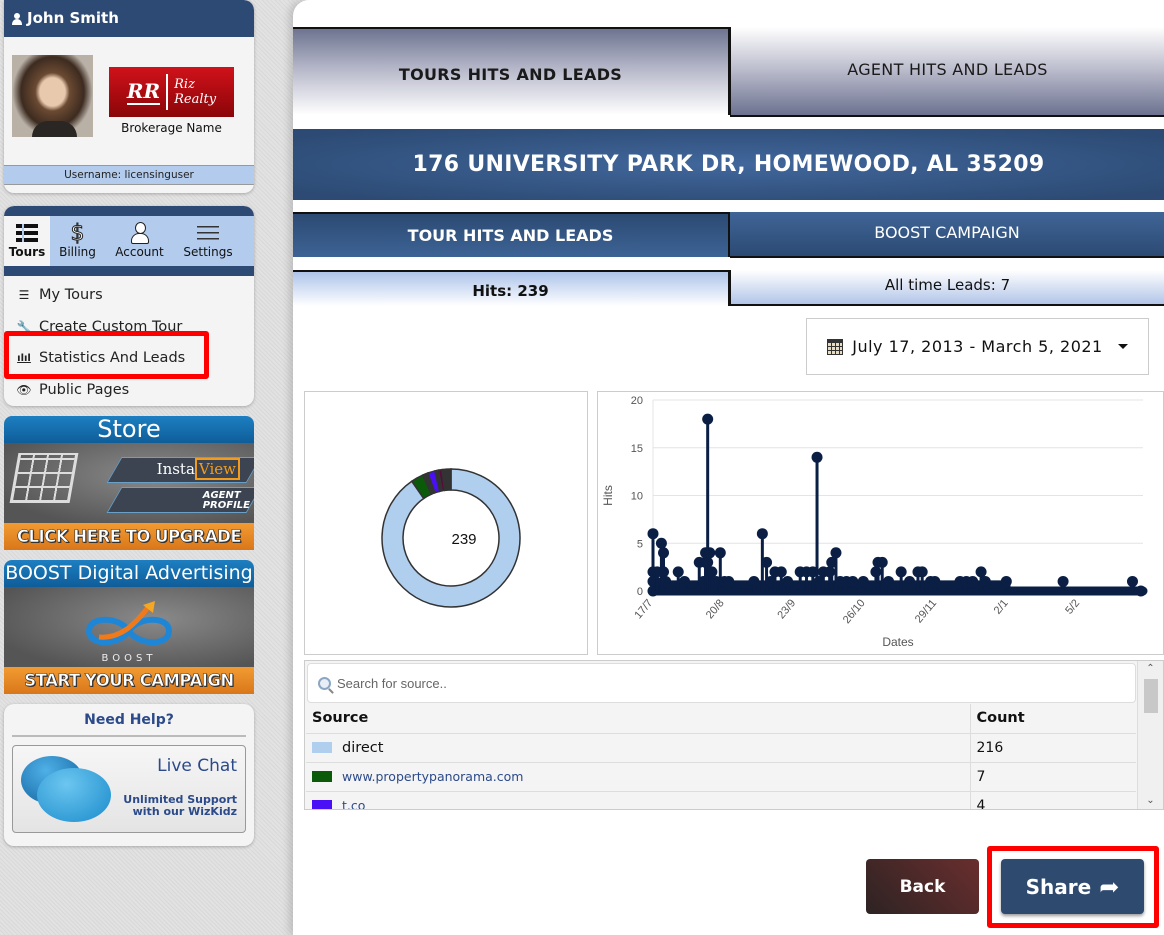 The width and height of the screenshot is (1164, 935). I want to click on tab-all-time-leads: All time Leads: 7, so click(947, 288).